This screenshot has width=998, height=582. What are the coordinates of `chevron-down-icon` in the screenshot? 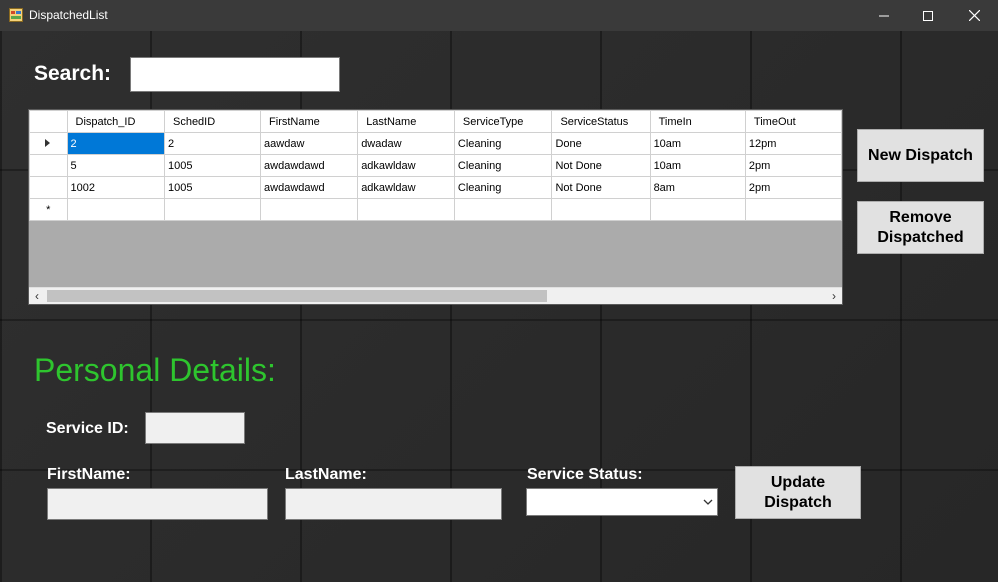 It's located at (708, 504).